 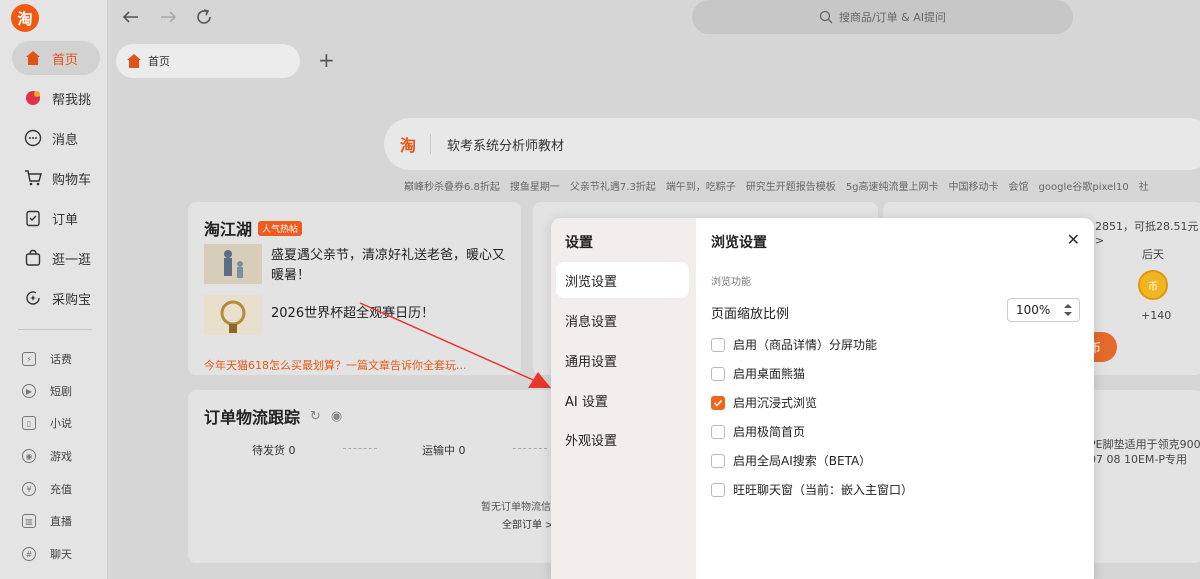 I want to click on stat-pending-shipment: 待发货 0, so click(x=274, y=450).